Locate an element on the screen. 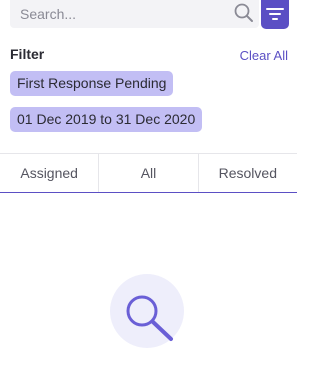 Image resolution: width=320 pixels, height=383 pixels. clear-all-link: Clear All is located at coordinates (264, 56).